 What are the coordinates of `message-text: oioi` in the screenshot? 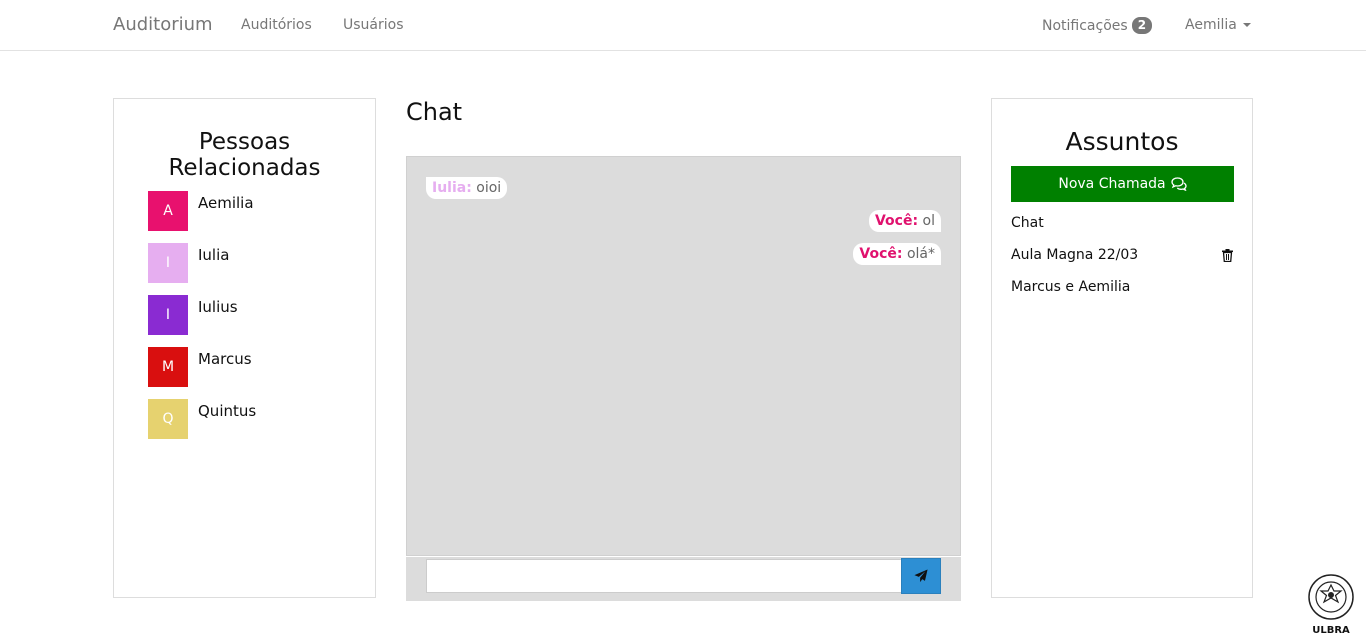 It's located at (489, 188).